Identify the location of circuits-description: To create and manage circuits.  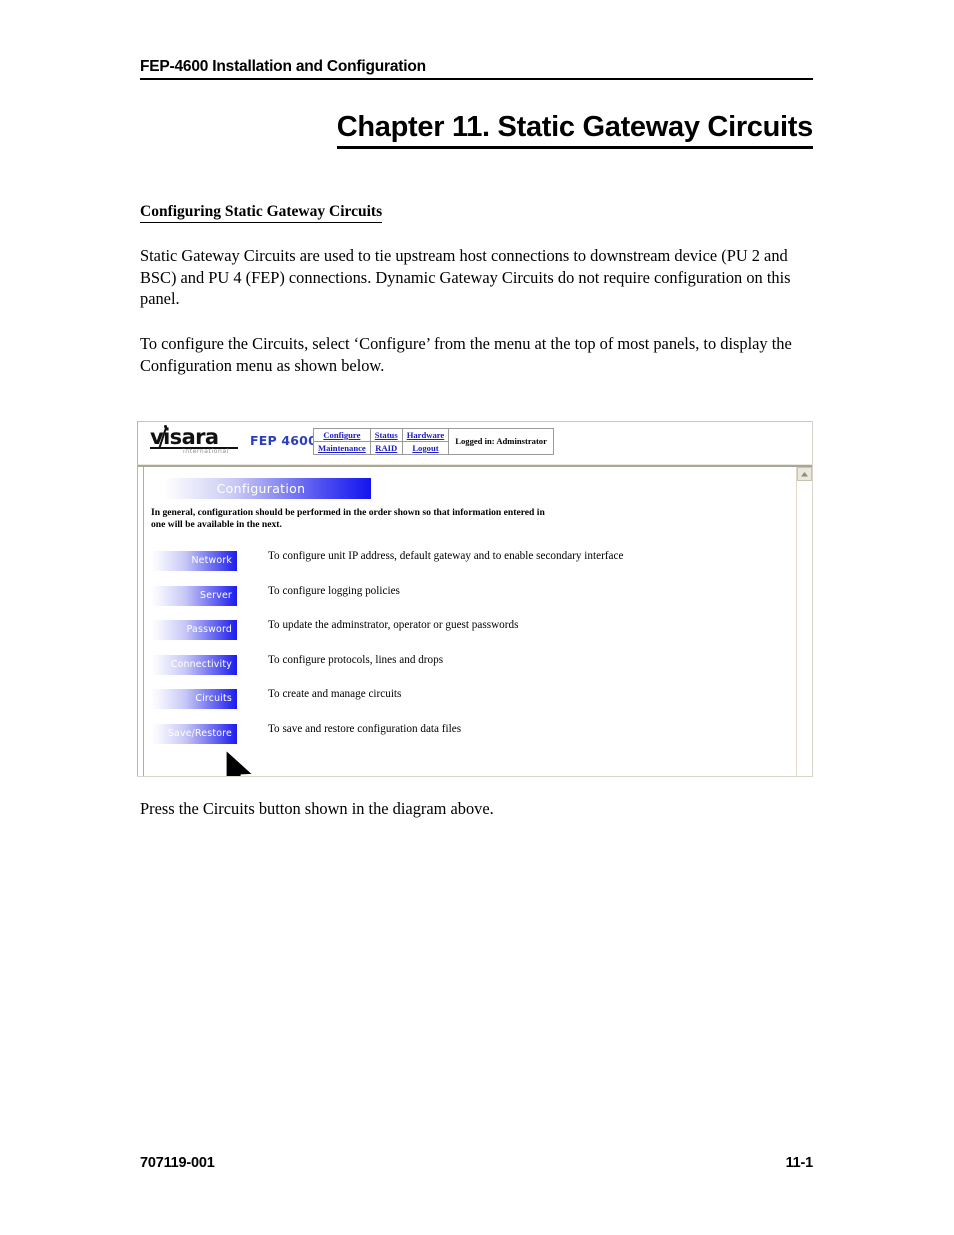
(335, 694).